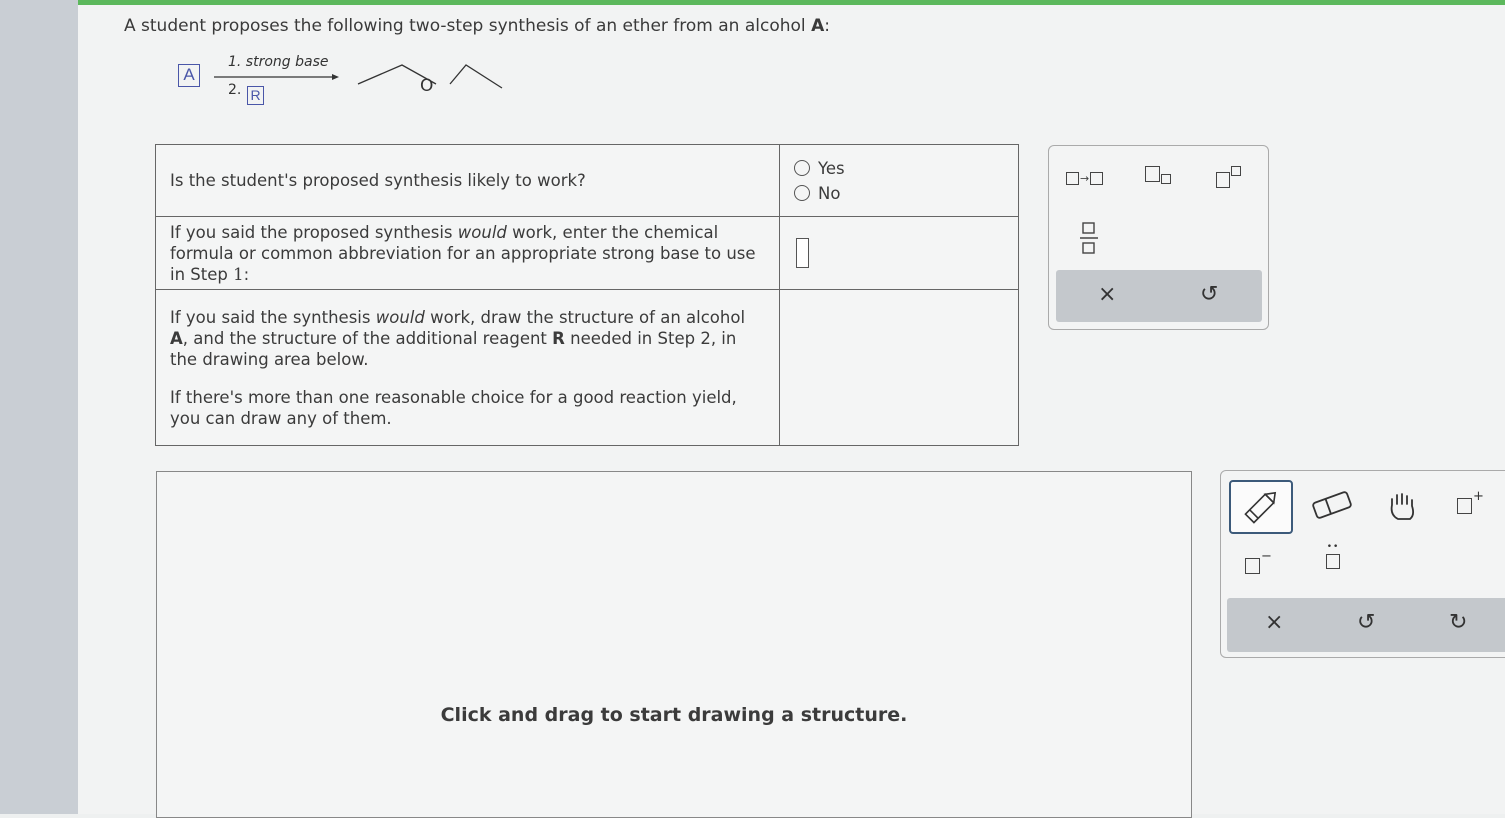 The height and width of the screenshot is (818, 1505). I want to click on radio-no: No, so click(899, 193).